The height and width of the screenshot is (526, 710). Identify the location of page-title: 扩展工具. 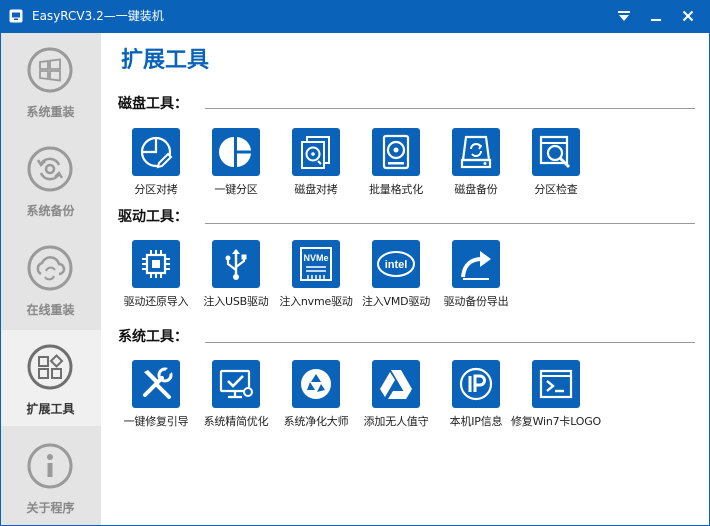
(165, 60).